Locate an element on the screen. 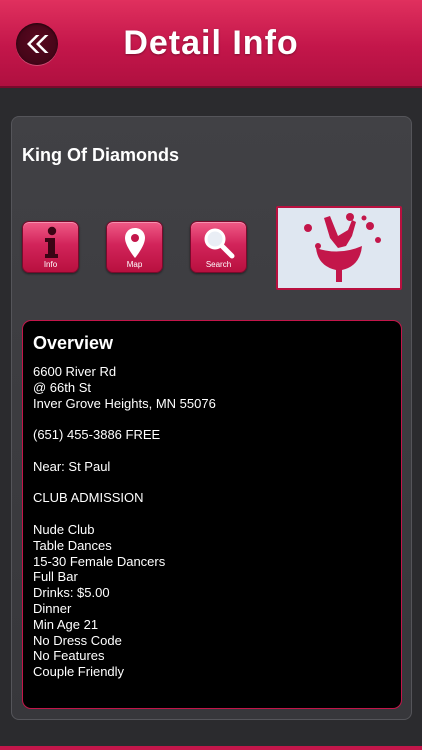 The width and height of the screenshot is (422, 750). category-image is located at coordinates (339, 248).